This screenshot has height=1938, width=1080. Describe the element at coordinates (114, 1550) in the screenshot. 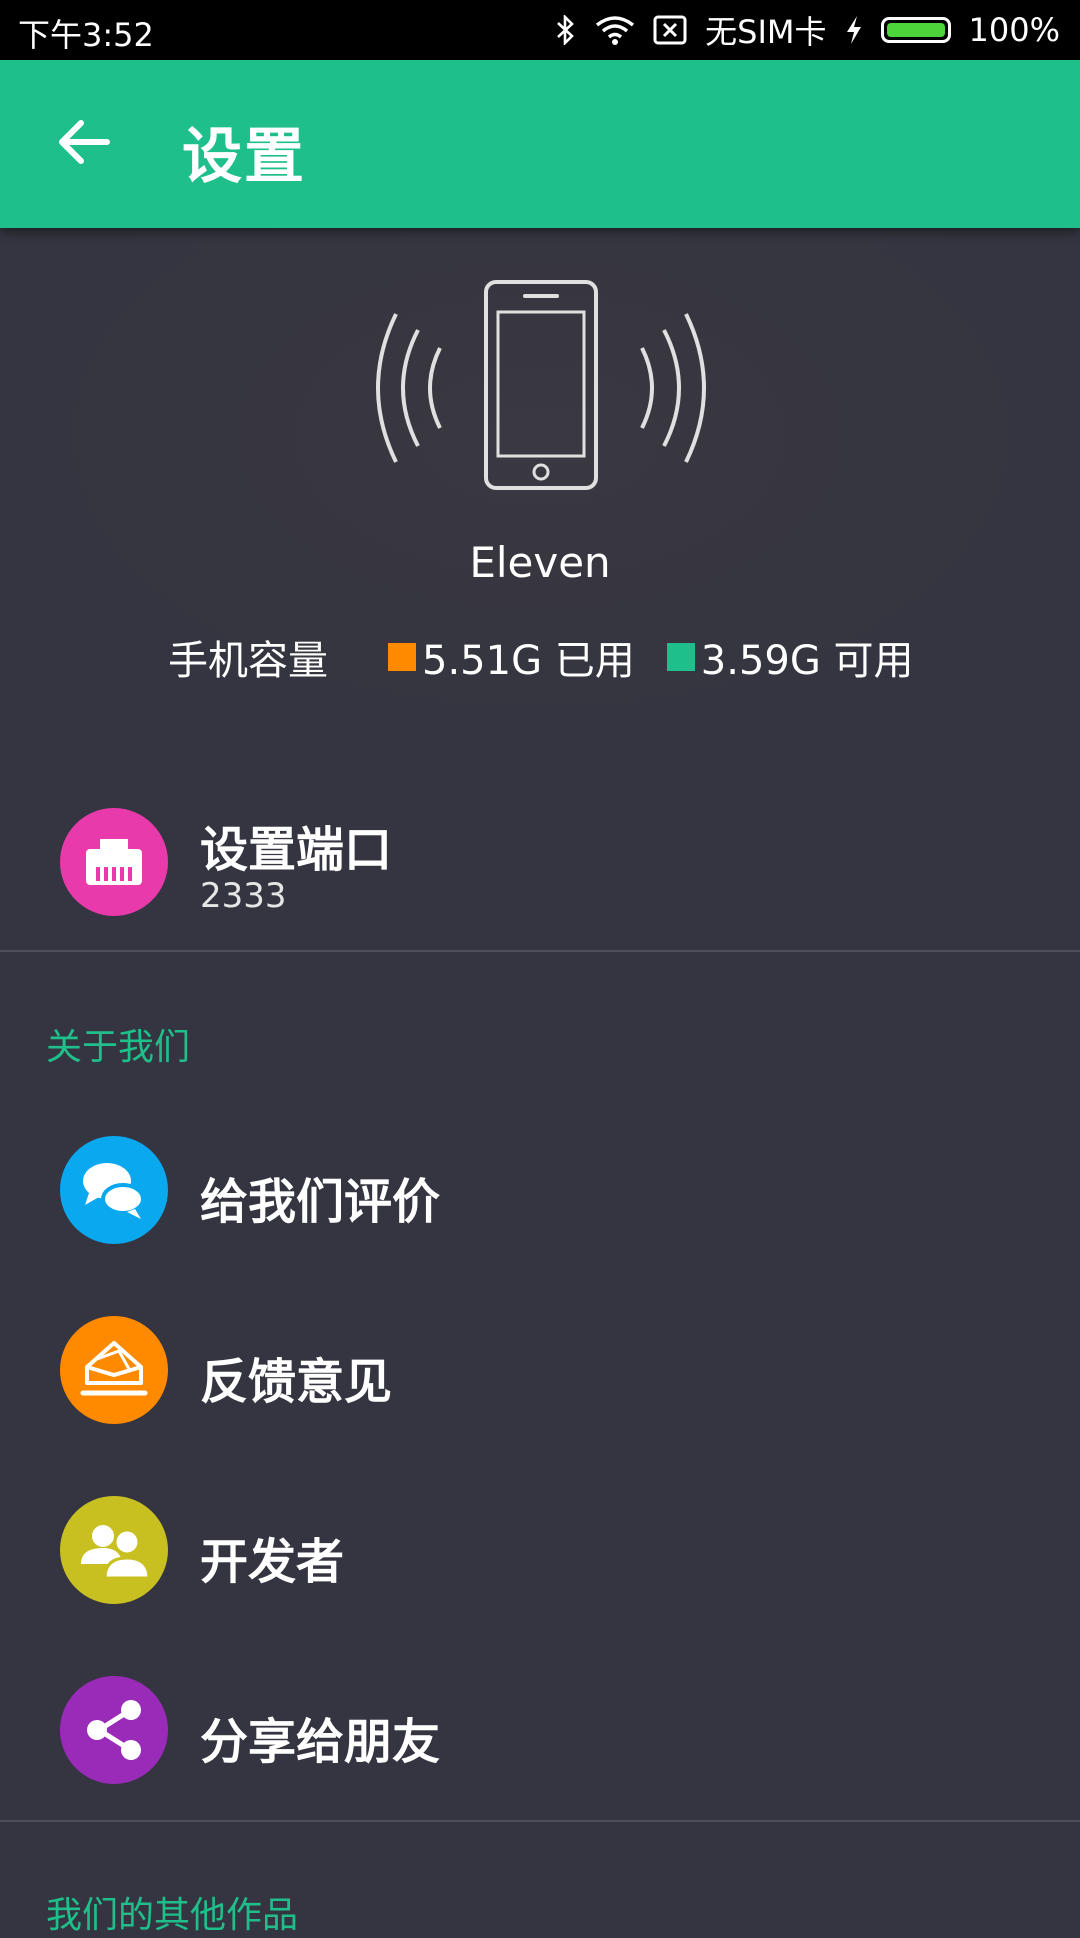

I see `people-icon` at that location.